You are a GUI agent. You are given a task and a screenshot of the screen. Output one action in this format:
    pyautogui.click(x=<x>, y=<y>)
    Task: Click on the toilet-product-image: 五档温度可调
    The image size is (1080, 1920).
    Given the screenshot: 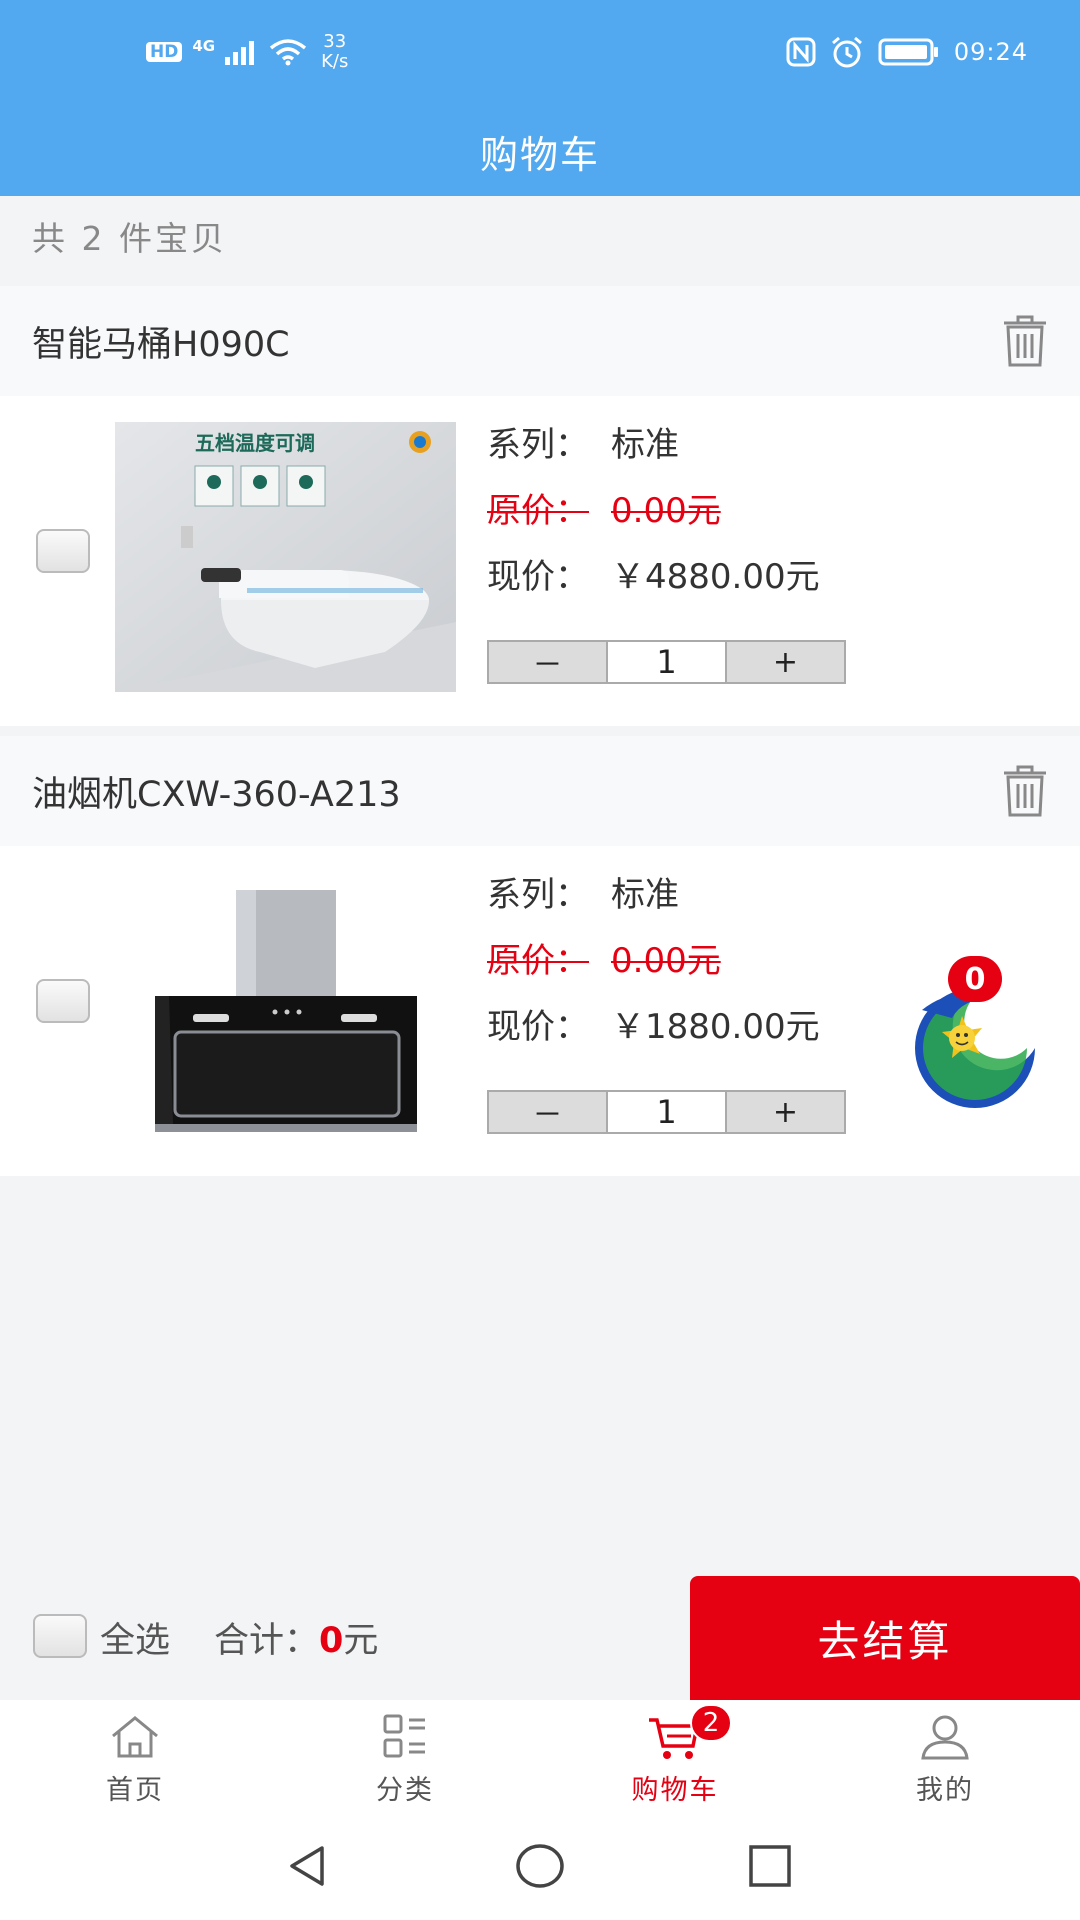 What is the action you would take?
    pyautogui.click(x=285, y=557)
    